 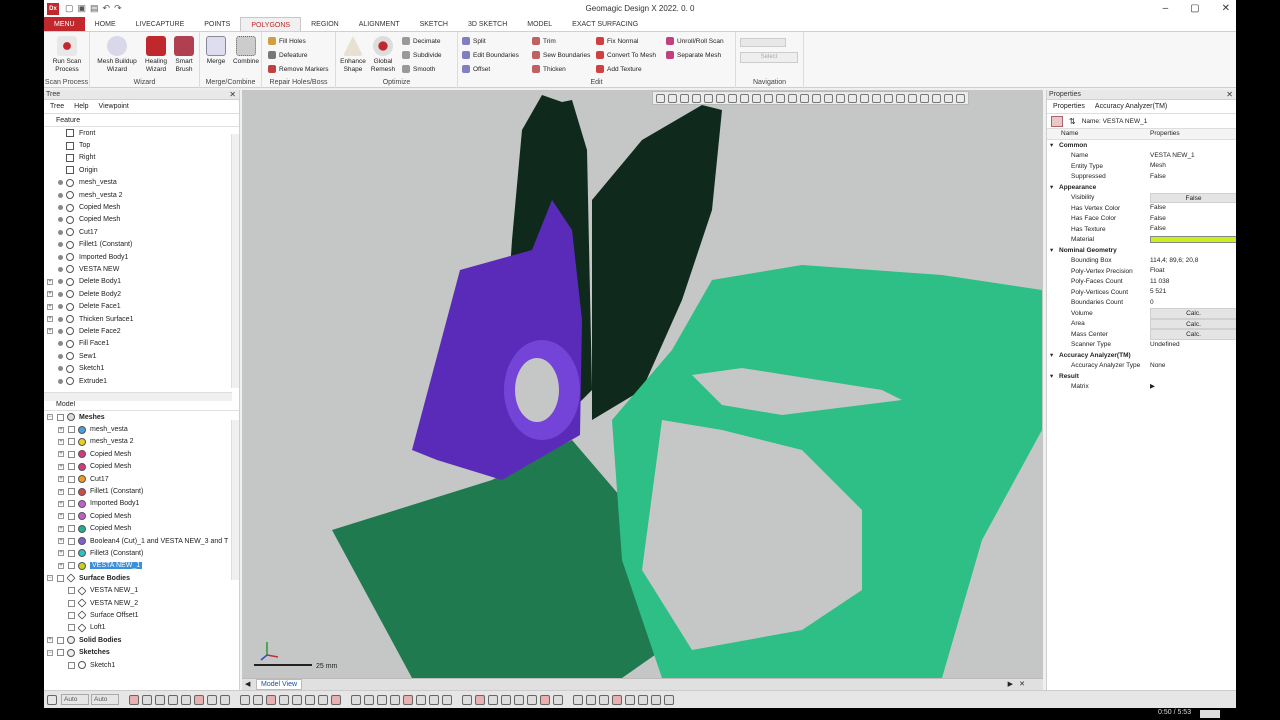 I want to click on feature-tree-item: + Thicken Surface1, so click(x=141, y=319).